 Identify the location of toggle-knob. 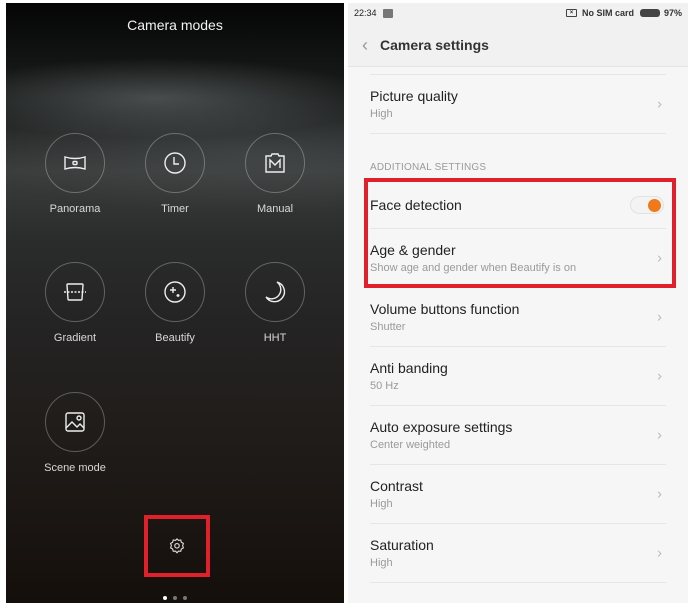
(654, 205).